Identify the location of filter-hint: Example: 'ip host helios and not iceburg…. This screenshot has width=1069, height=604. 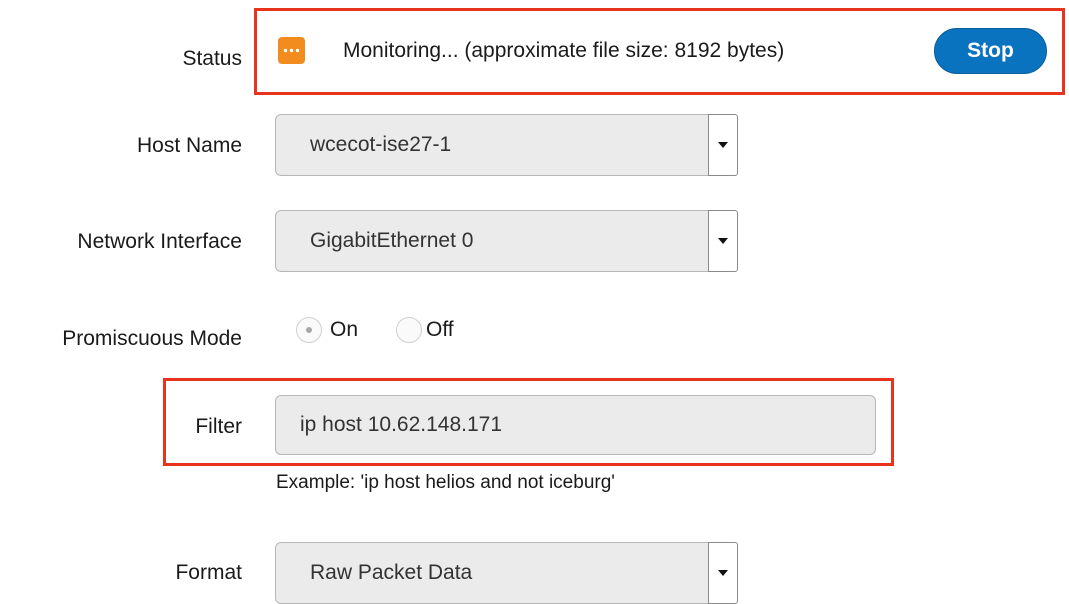
(445, 482).